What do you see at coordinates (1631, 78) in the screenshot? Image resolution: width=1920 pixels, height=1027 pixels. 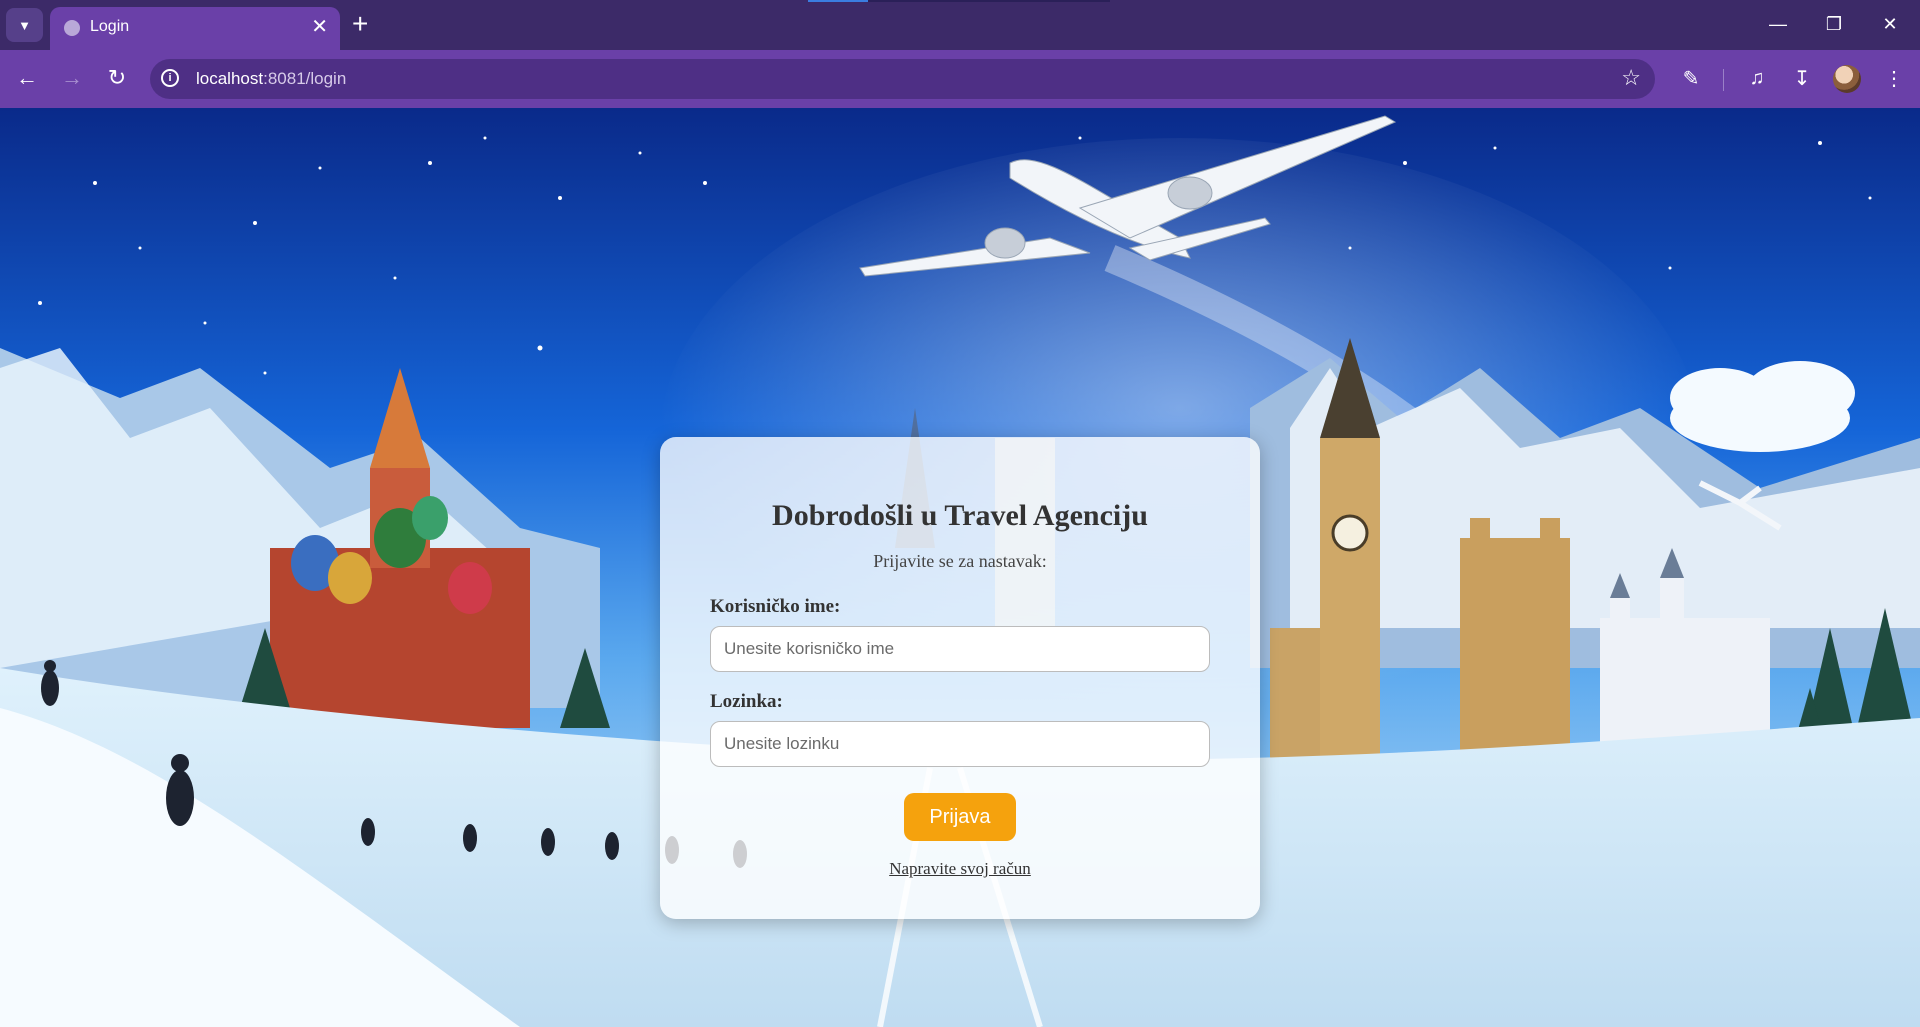 I see `bookmark-star-icon: ☆` at bounding box center [1631, 78].